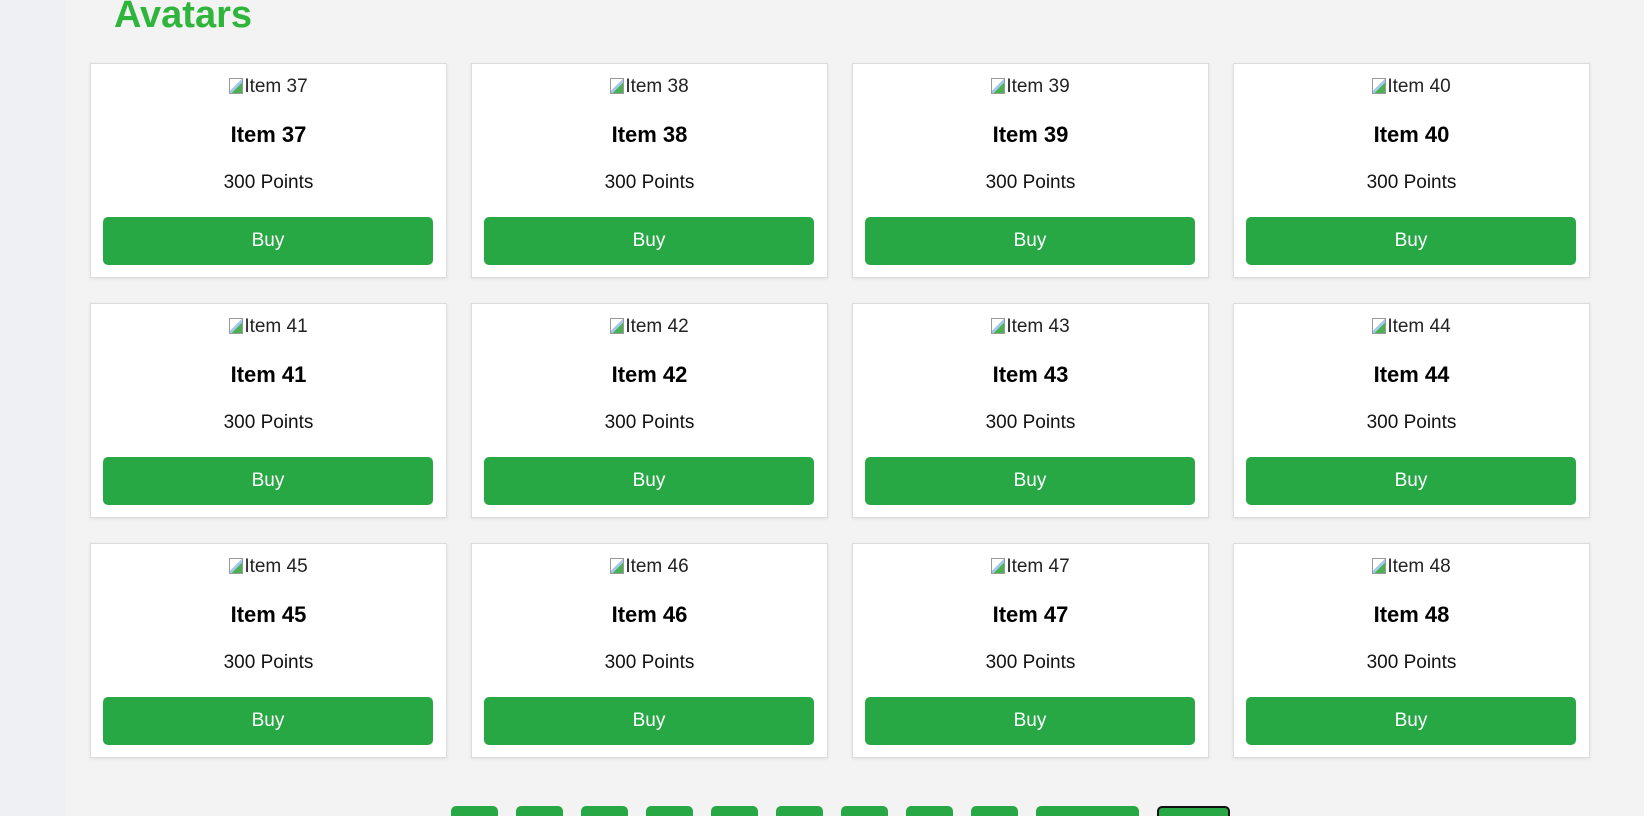 This screenshot has height=816, width=1644. What do you see at coordinates (1419, 86) in the screenshot?
I see `item-image-alt: Item 40` at bounding box center [1419, 86].